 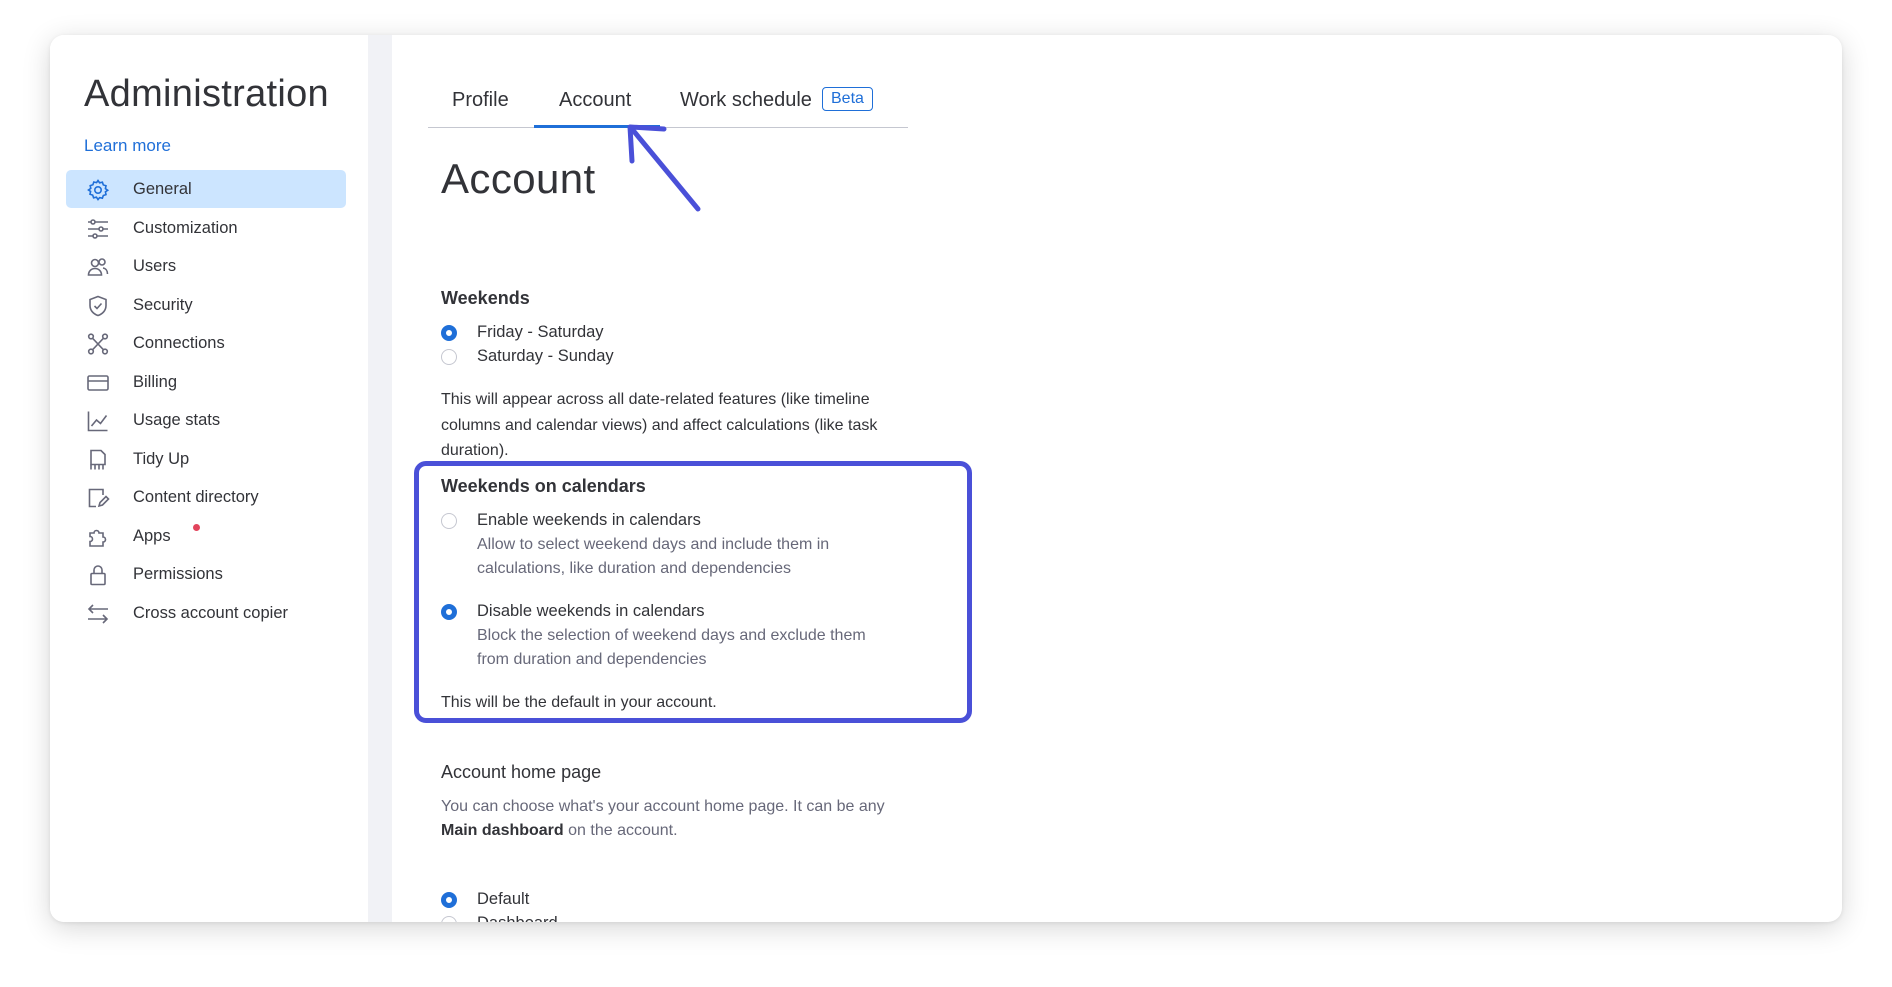 I want to click on sidebar-item-cross-account-copier: Cross account copier, so click(x=206, y=613).